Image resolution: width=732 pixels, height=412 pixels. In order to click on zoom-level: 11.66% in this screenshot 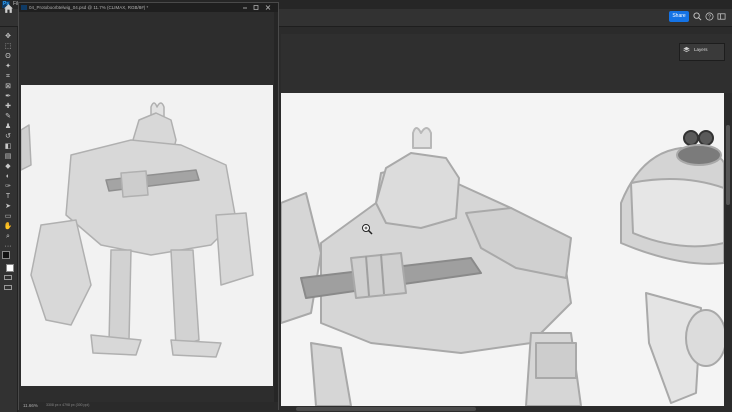, I will do `click(30, 405)`.